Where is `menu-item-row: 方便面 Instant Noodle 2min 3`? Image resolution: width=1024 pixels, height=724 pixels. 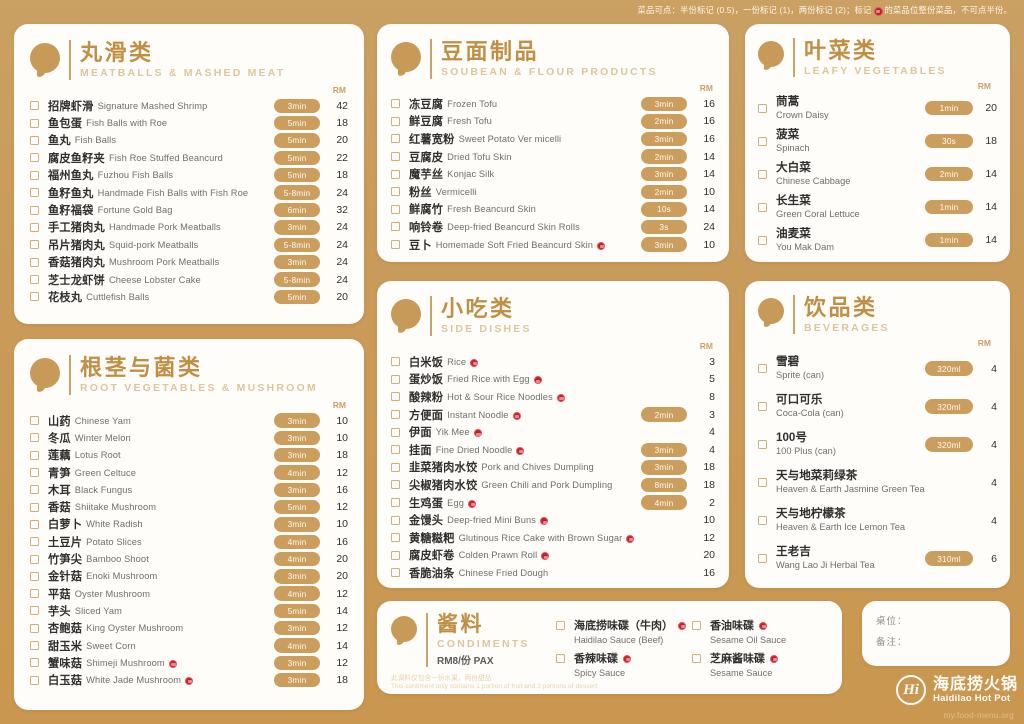 menu-item-row: 方便面 Instant Noodle 2min 3 is located at coordinates (553, 415).